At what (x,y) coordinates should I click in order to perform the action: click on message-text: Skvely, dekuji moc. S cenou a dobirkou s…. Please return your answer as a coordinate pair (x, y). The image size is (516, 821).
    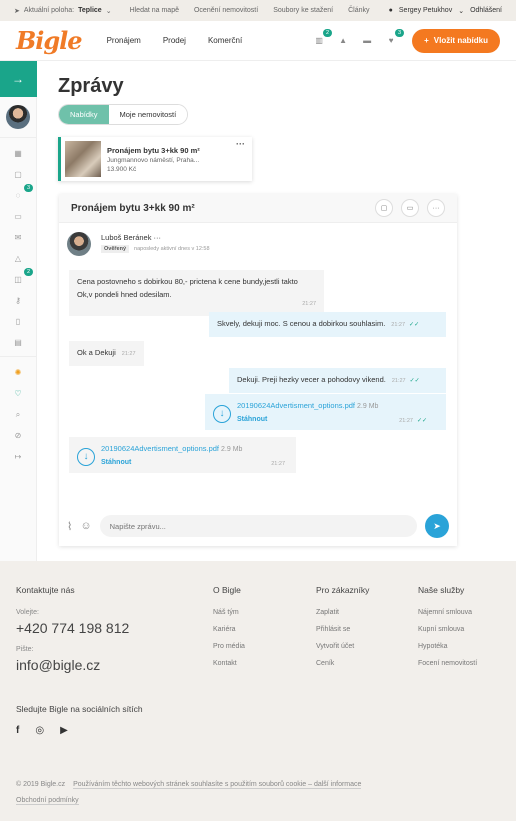
    Looking at the image, I should click on (301, 323).